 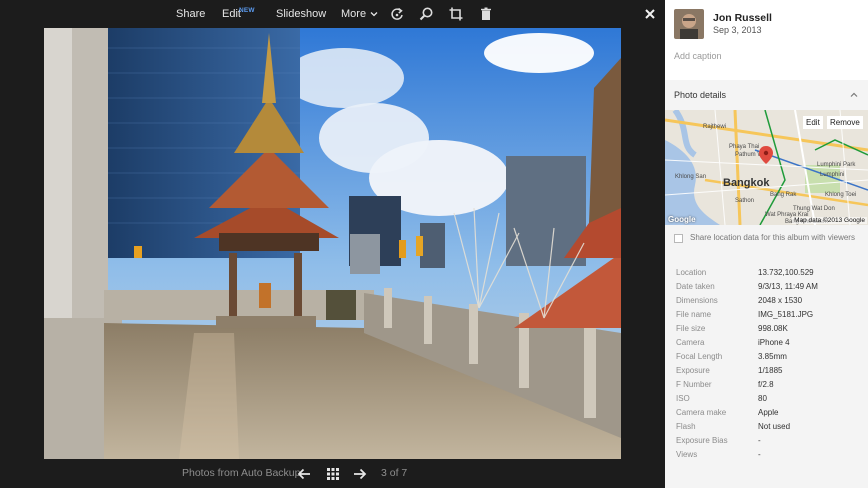 I want to click on more-label: More, so click(x=354, y=14).